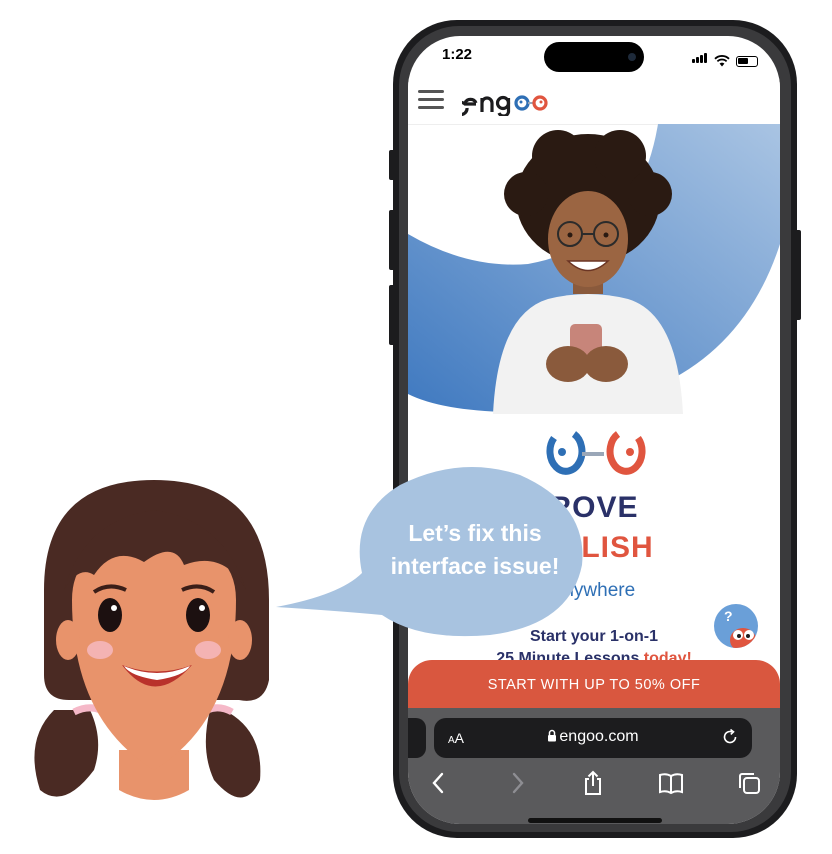  I want to click on url-text: engoo.com, so click(599, 736).